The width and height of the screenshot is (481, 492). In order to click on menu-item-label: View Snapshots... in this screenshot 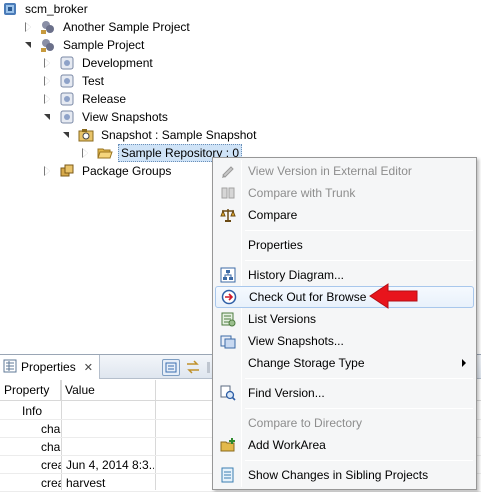, I will do `click(296, 341)`.